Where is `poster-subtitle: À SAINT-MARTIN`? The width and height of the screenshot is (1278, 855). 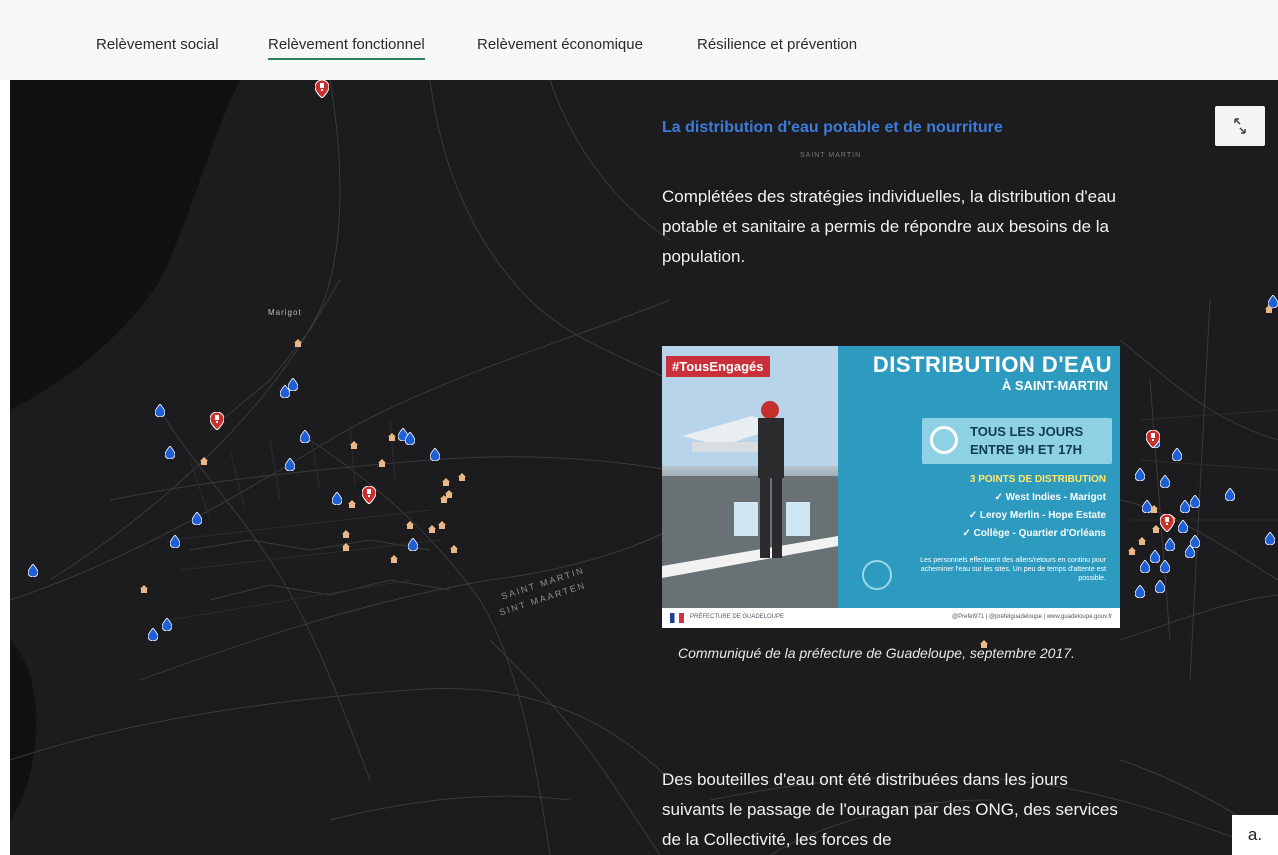
poster-subtitle: À SAINT-MARTIN is located at coordinates (1054, 385).